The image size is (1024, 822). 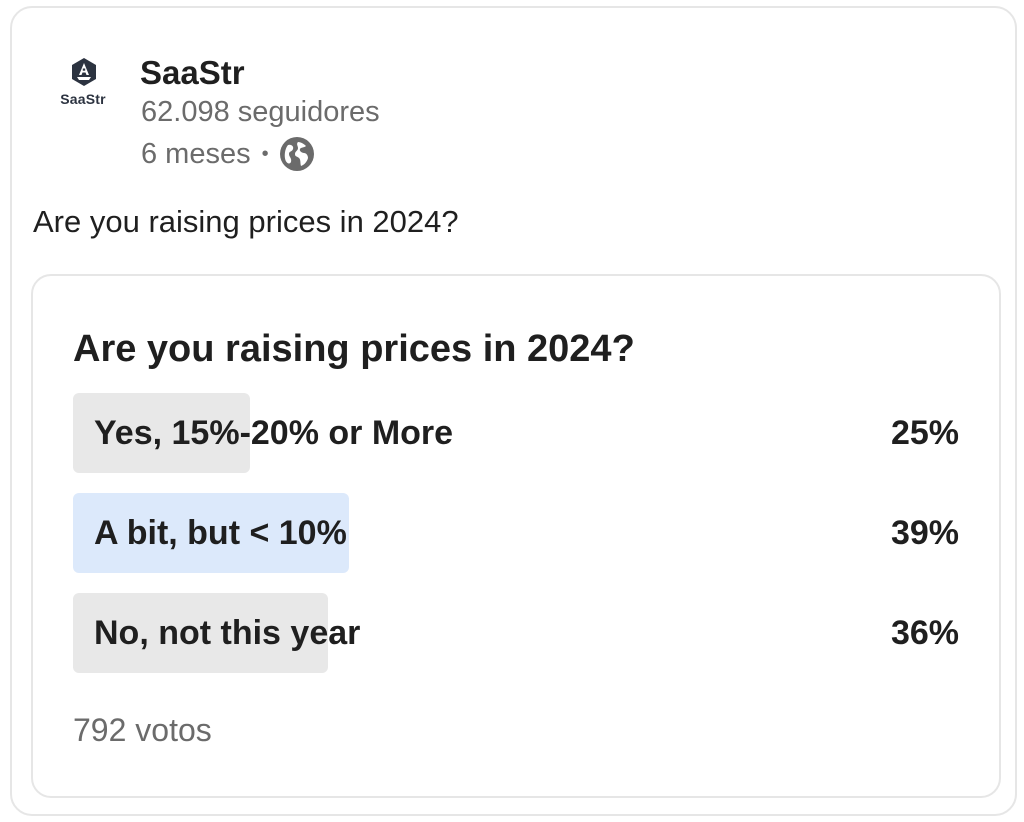 I want to click on option-label: Yes, 15%-20% or More, so click(x=274, y=433).